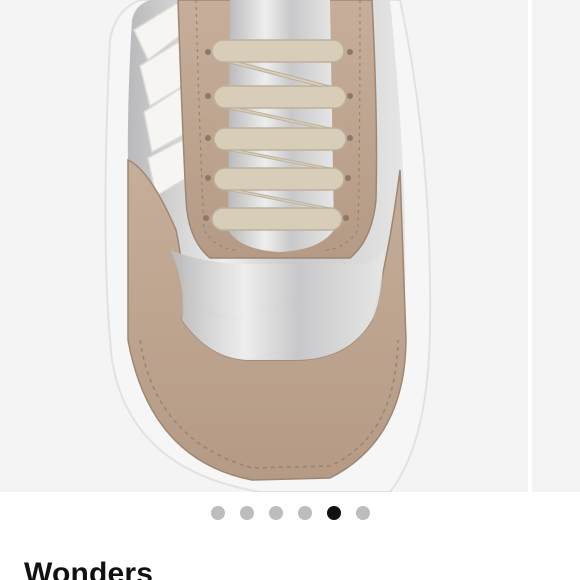 The image size is (580, 580). What do you see at coordinates (556, 246) in the screenshot?
I see `carousel-slide-next-peek` at bounding box center [556, 246].